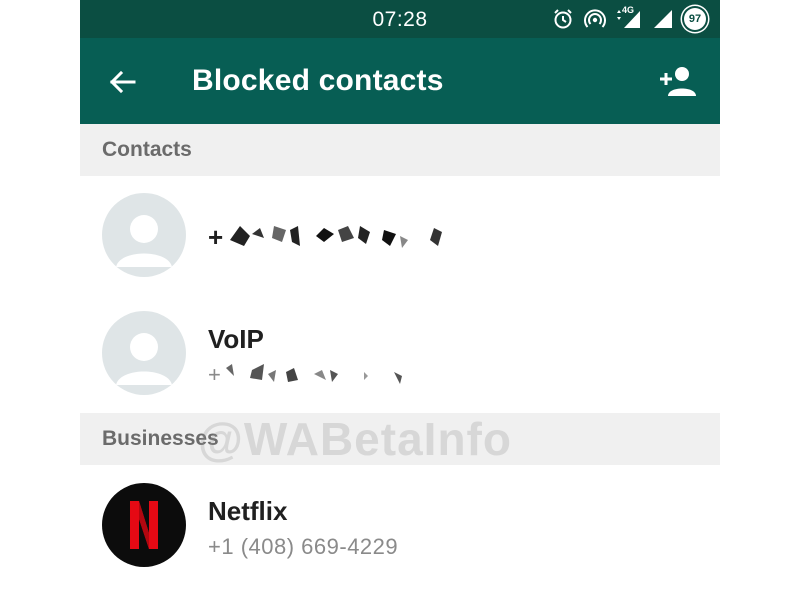 The image size is (800, 598). I want to click on page-title: Blocked contacts, so click(318, 80).